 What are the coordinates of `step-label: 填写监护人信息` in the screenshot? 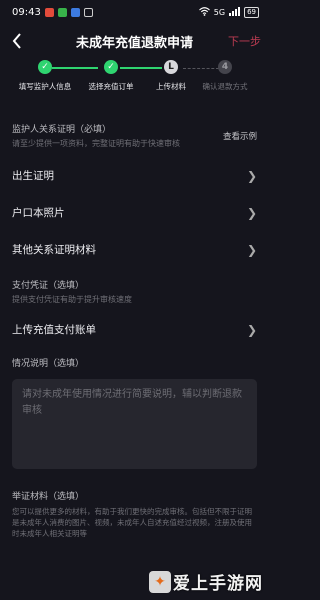 It's located at (45, 86).